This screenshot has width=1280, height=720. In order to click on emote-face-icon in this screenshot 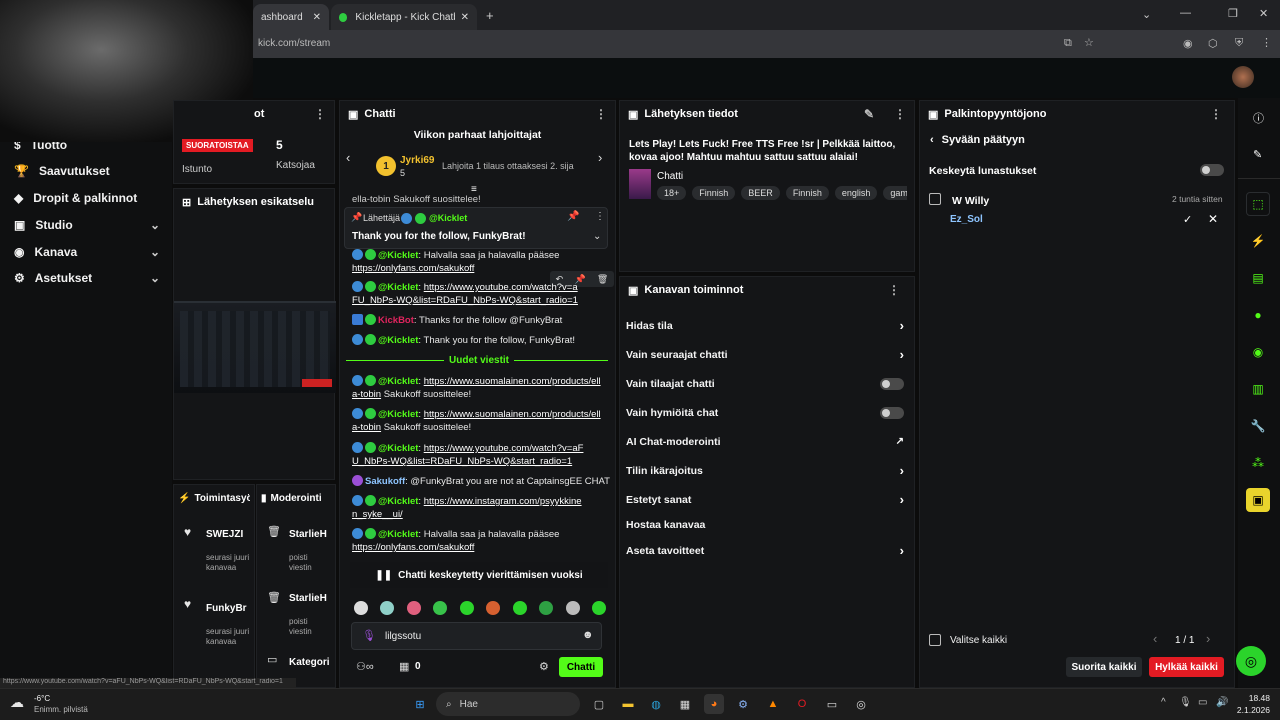, I will do `click(387, 608)`.